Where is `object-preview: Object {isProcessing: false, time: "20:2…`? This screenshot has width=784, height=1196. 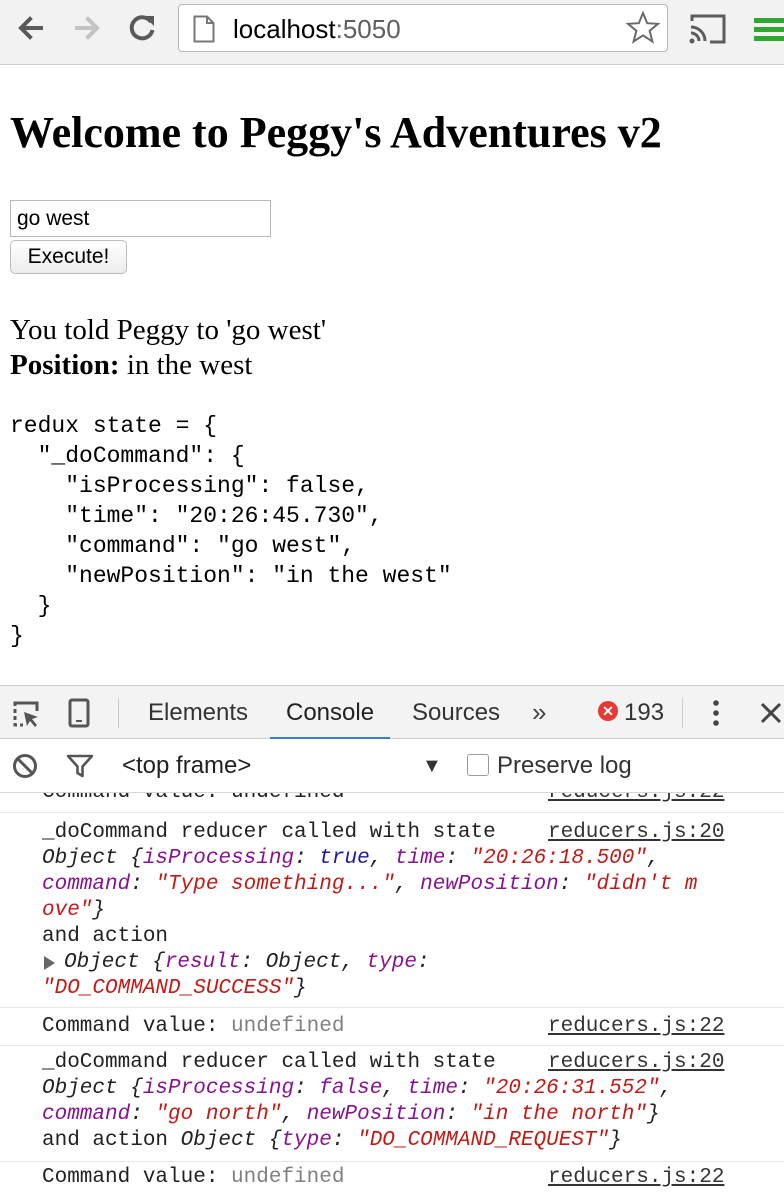 object-preview: Object {isProcessing: false, time: "20:2… is located at coordinates (357, 1089).